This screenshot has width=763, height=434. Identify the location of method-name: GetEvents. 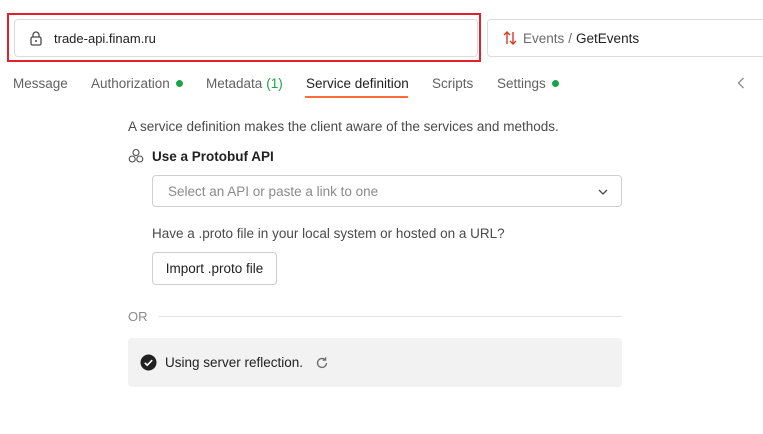
(608, 38).